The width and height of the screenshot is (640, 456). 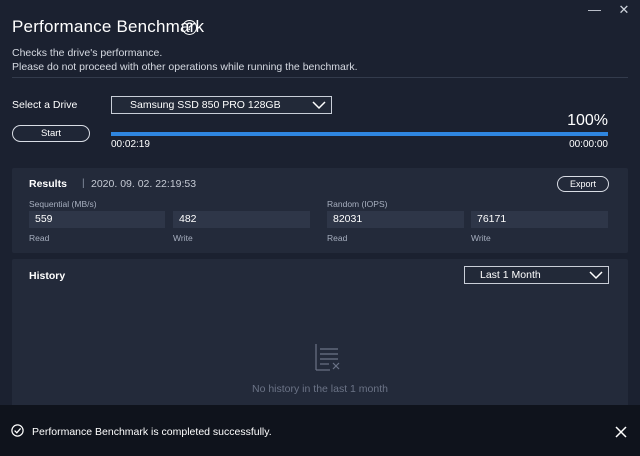 What do you see at coordinates (539, 219) in the screenshot?
I see `random-write-value: 76171` at bounding box center [539, 219].